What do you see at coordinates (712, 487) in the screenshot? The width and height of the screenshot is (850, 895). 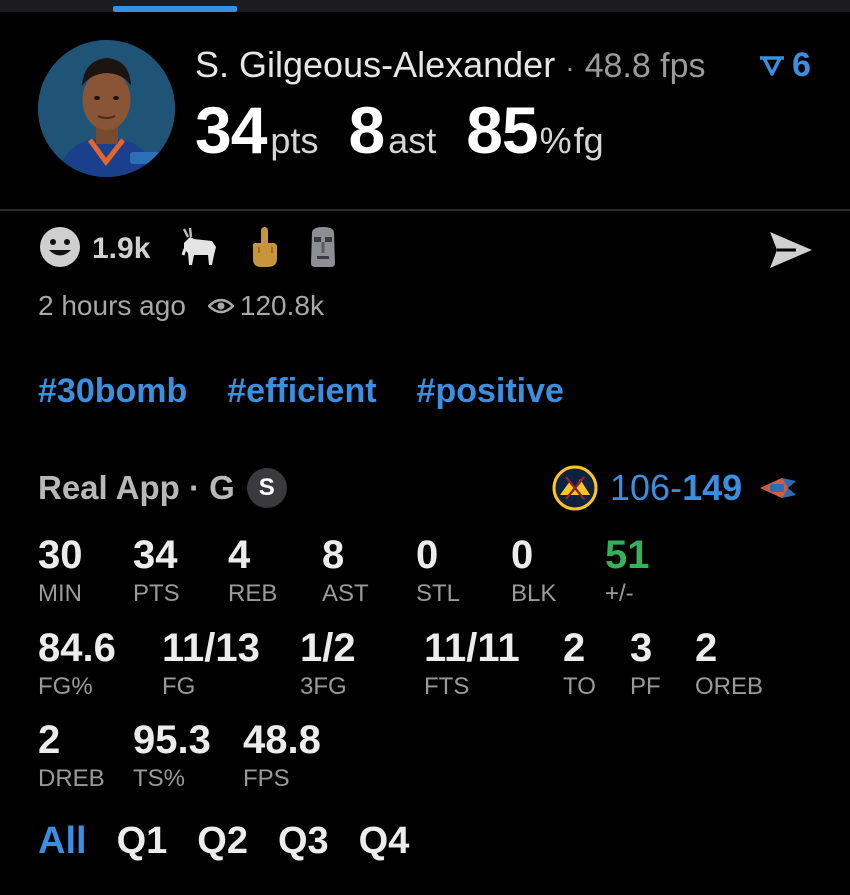 I see `score-team: 149` at bounding box center [712, 487].